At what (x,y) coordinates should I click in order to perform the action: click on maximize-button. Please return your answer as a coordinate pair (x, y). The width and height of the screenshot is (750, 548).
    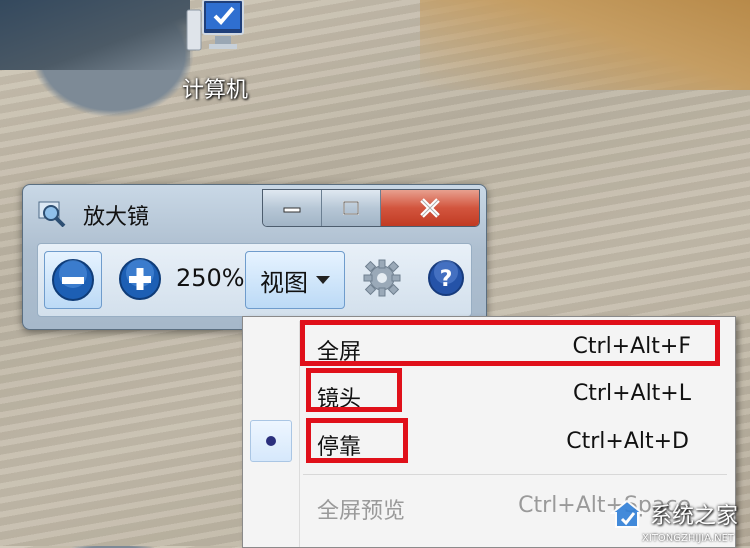
    Looking at the image, I should click on (351, 208).